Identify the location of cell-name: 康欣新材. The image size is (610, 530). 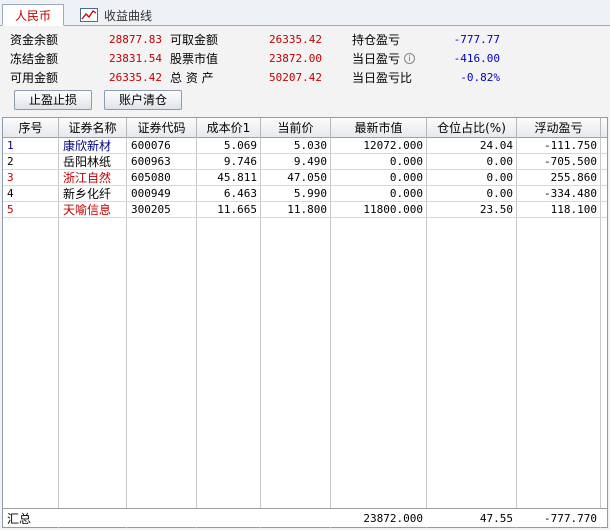
(87, 146).